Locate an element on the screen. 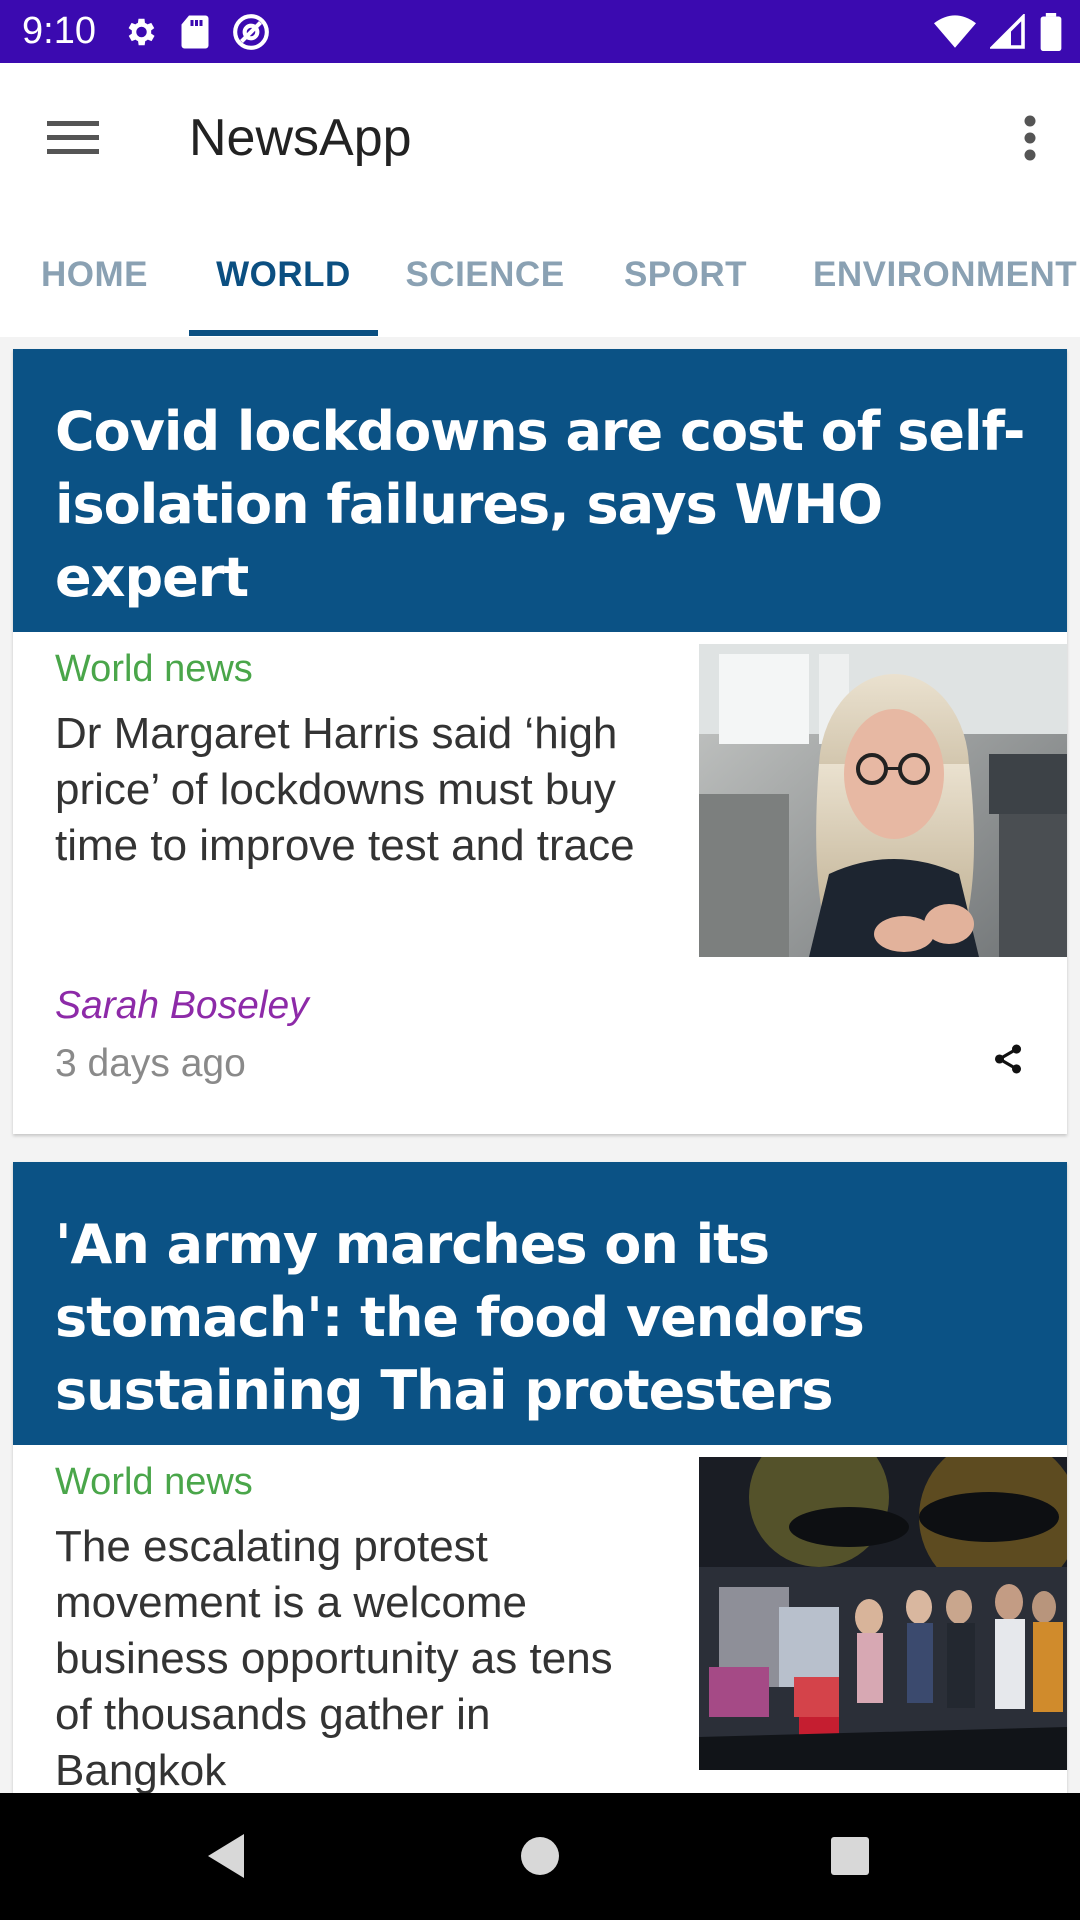 Image resolution: width=1080 pixels, height=1920 pixels. tab-indicator is located at coordinates (283, 333).